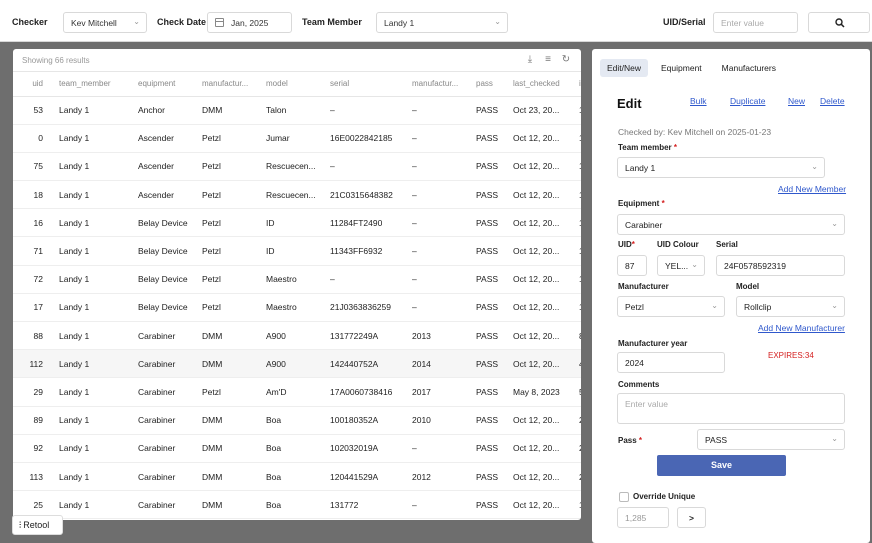 The height and width of the screenshot is (543, 872). What do you see at coordinates (162, 110) in the screenshot?
I see `table-cell: Anchor` at bounding box center [162, 110].